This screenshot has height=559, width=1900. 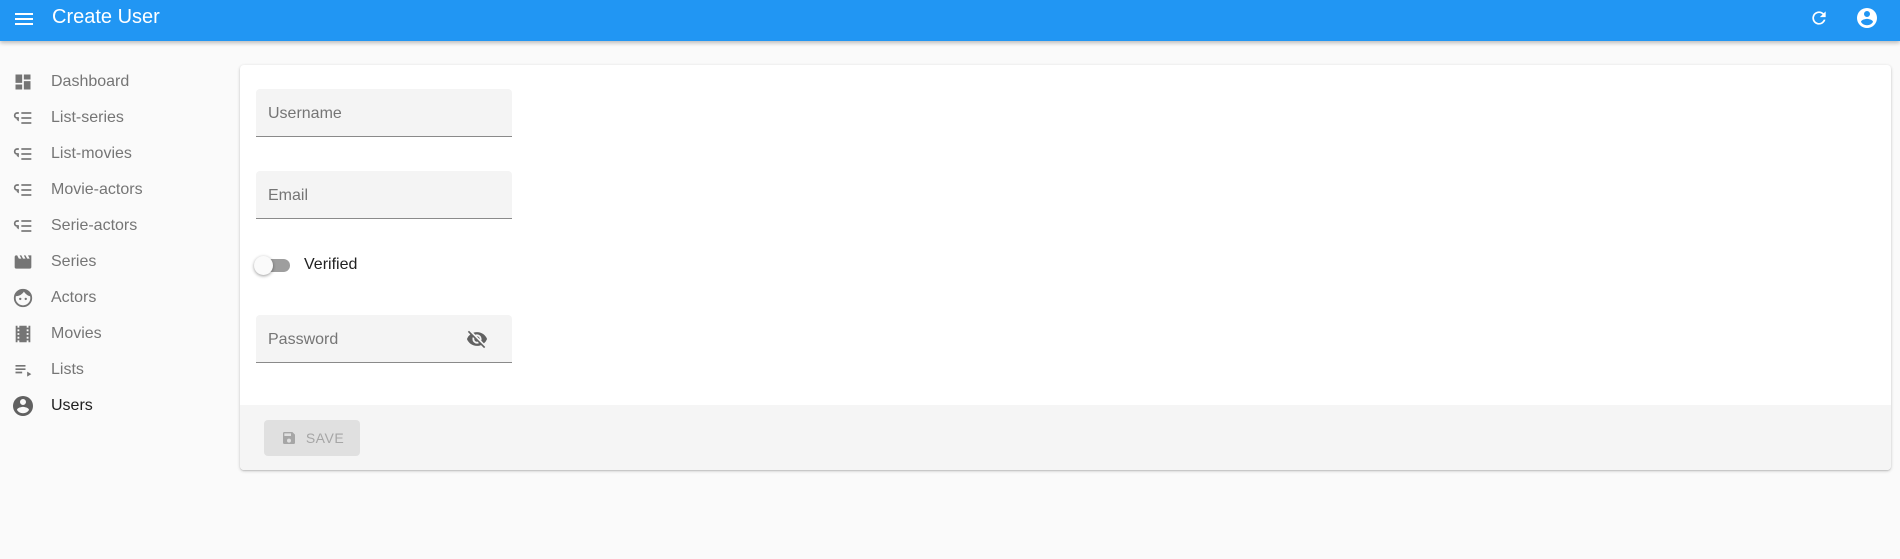 I want to click on password-placeholder: Password, so click(x=303, y=339).